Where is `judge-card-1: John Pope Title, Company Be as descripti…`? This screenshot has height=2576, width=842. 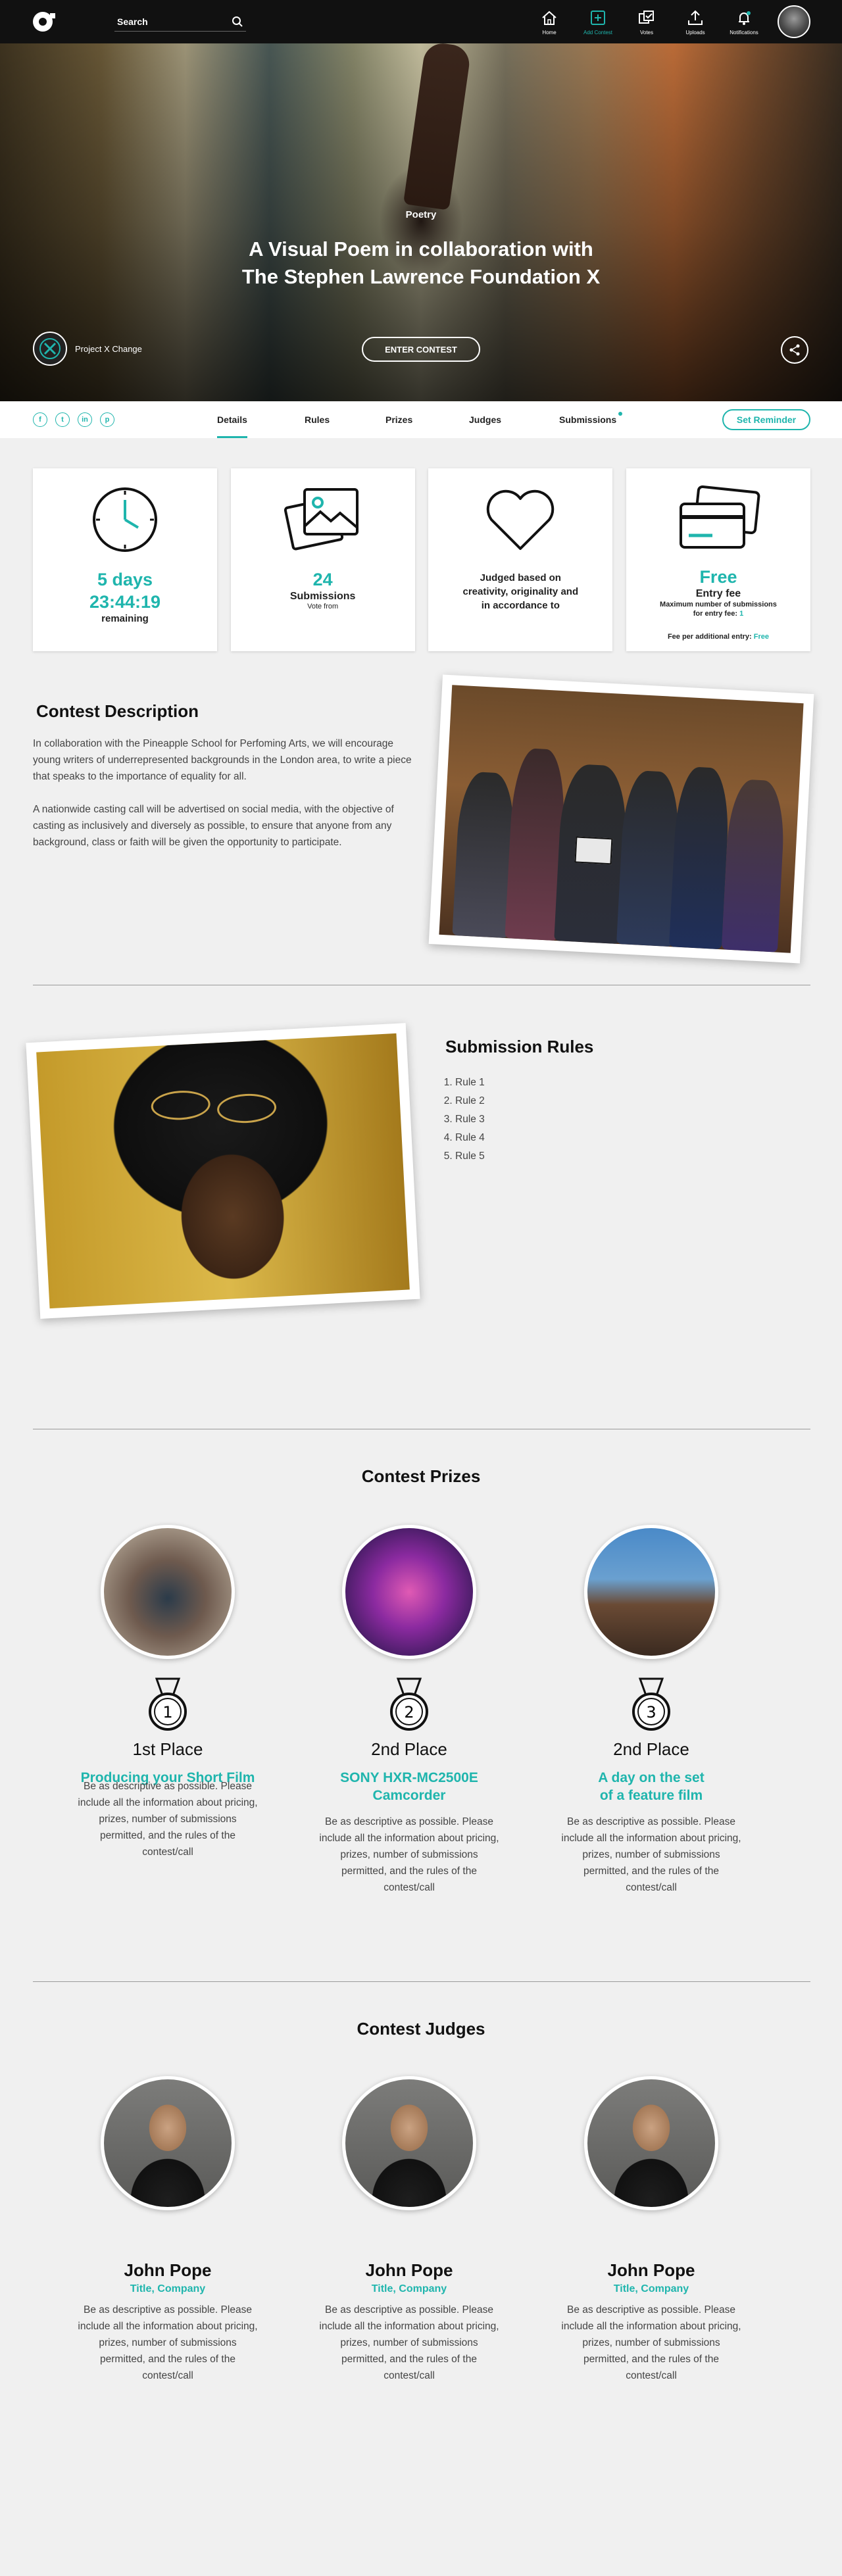
judge-card-1: John Pope Title, Company Be as descripti… is located at coordinates (167, 2230).